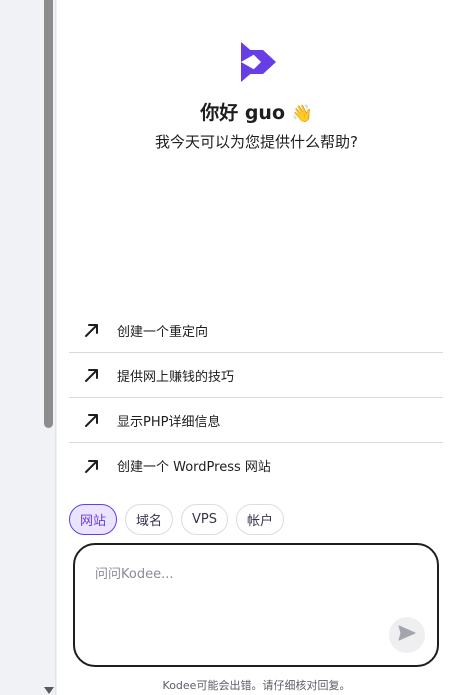  What do you see at coordinates (256, 142) in the screenshot?
I see `greeting-subtitle: 我今天可以为您提供什么帮助?` at bounding box center [256, 142].